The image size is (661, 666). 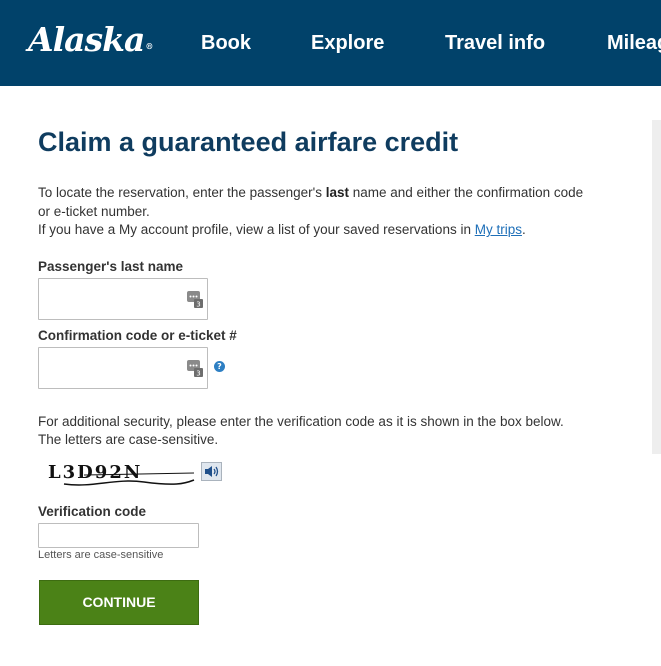 What do you see at coordinates (495, 43) in the screenshot?
I see `nav-item-travel-info: Travel info` at bounding box center [495, 43].